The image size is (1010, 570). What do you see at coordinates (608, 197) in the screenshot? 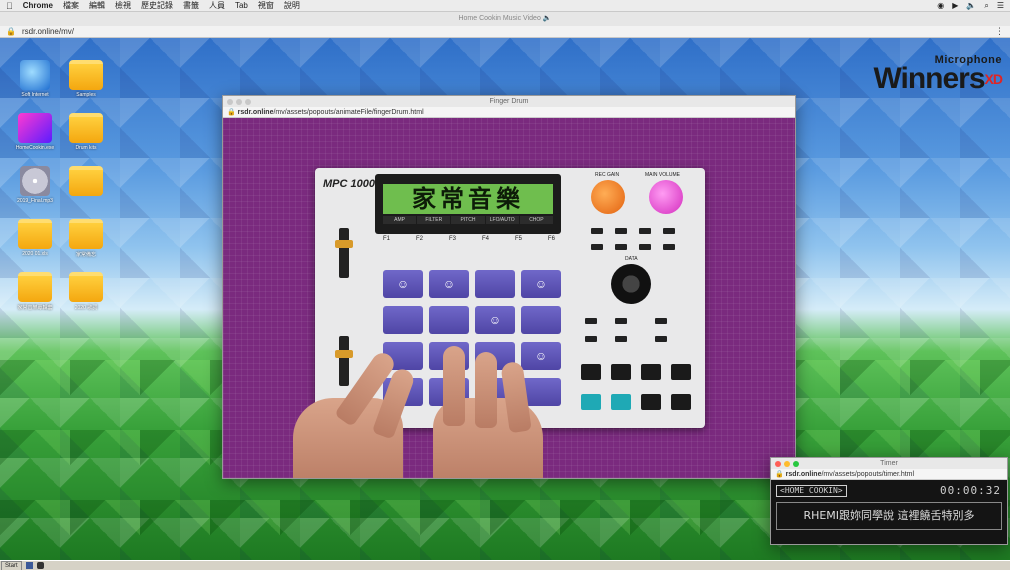
I see `rec-gain-knob` at bounding box center [608, 197].